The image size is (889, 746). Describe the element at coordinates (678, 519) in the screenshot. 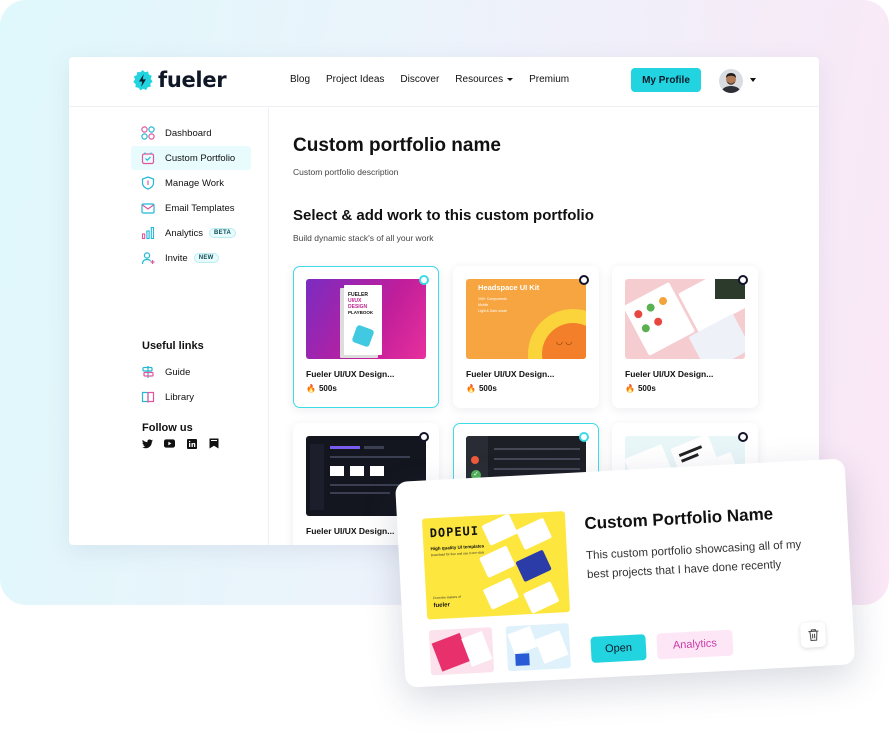

I see `portfolio-name: Custom Portfolio Name` at that location.